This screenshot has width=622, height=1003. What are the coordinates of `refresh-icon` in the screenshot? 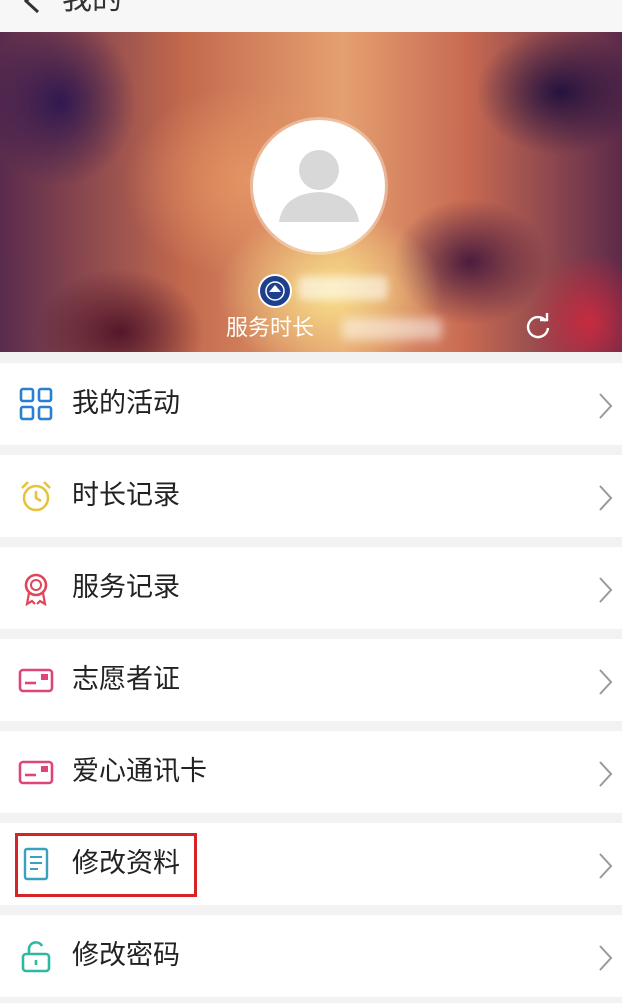 It's located at (538, 326).